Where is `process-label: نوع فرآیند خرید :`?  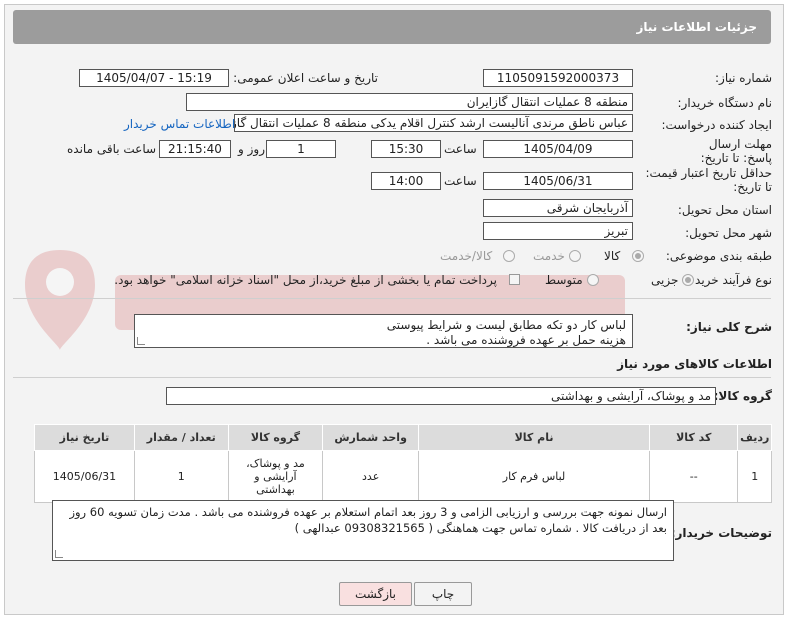 process-label: نوع فرآیند خرید : is located at coordinates (729, 280).